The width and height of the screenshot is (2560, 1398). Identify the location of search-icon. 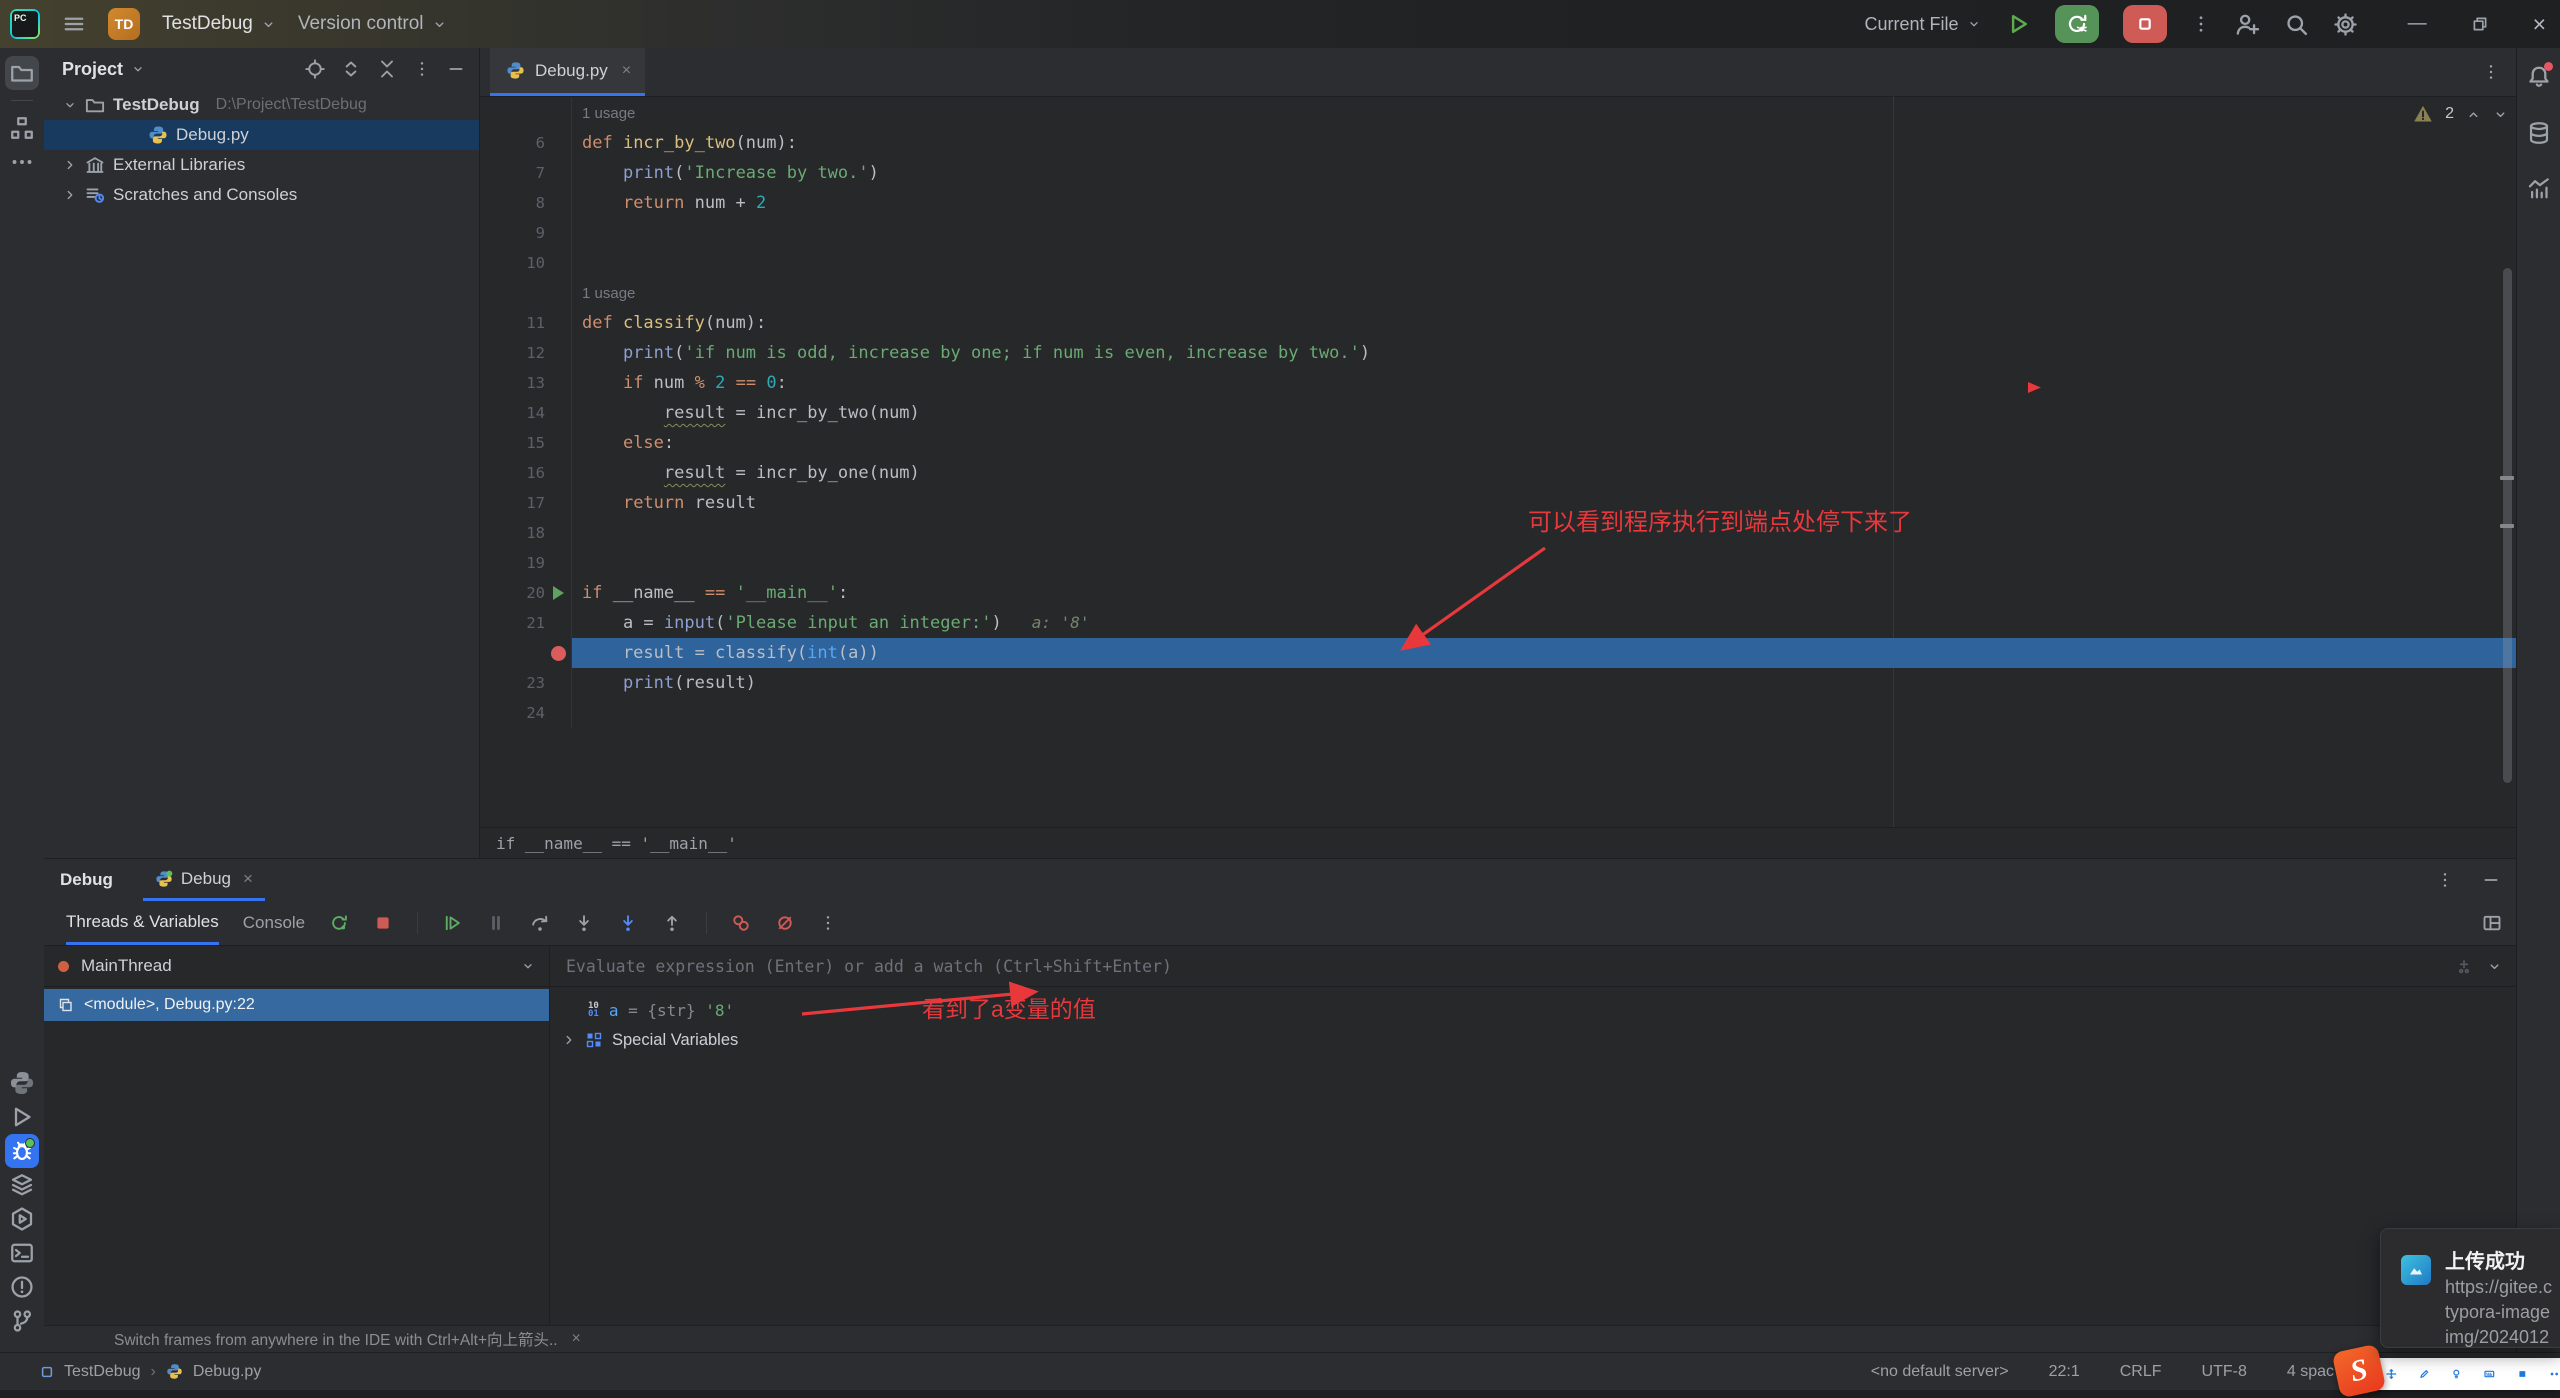
(2296, 24).